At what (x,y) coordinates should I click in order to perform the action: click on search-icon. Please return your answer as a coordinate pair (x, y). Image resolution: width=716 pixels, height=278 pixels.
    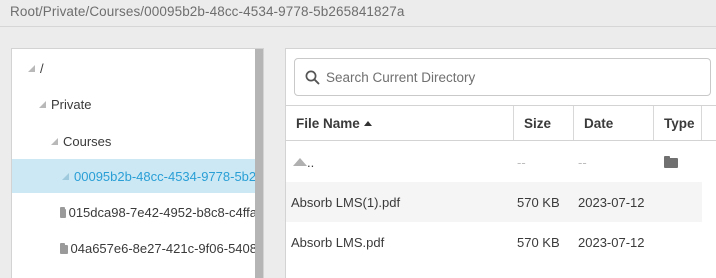
    Looking at the image, I should click on (312, 77).